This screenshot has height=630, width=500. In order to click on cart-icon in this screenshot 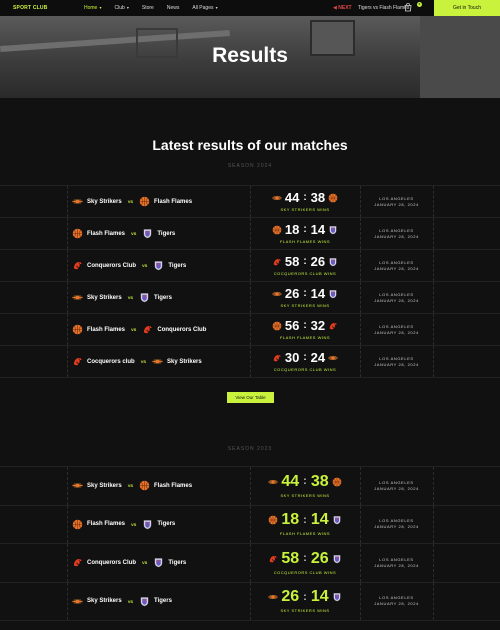, I will do `click(408, 7)`.